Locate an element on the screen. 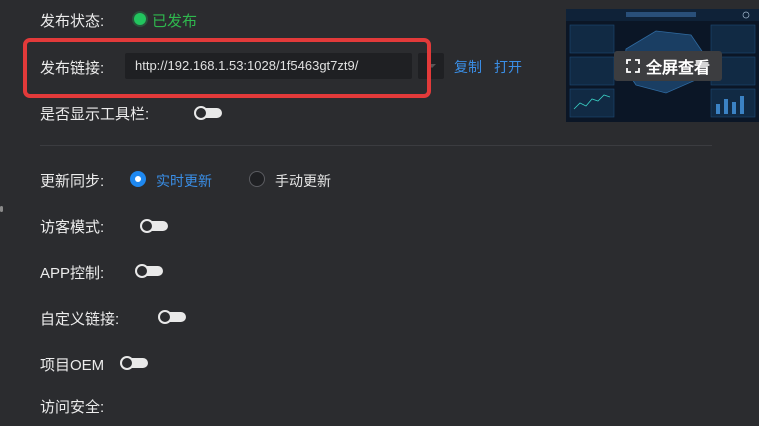  show-toolbar-toggle is located at coordinates (208, 113).